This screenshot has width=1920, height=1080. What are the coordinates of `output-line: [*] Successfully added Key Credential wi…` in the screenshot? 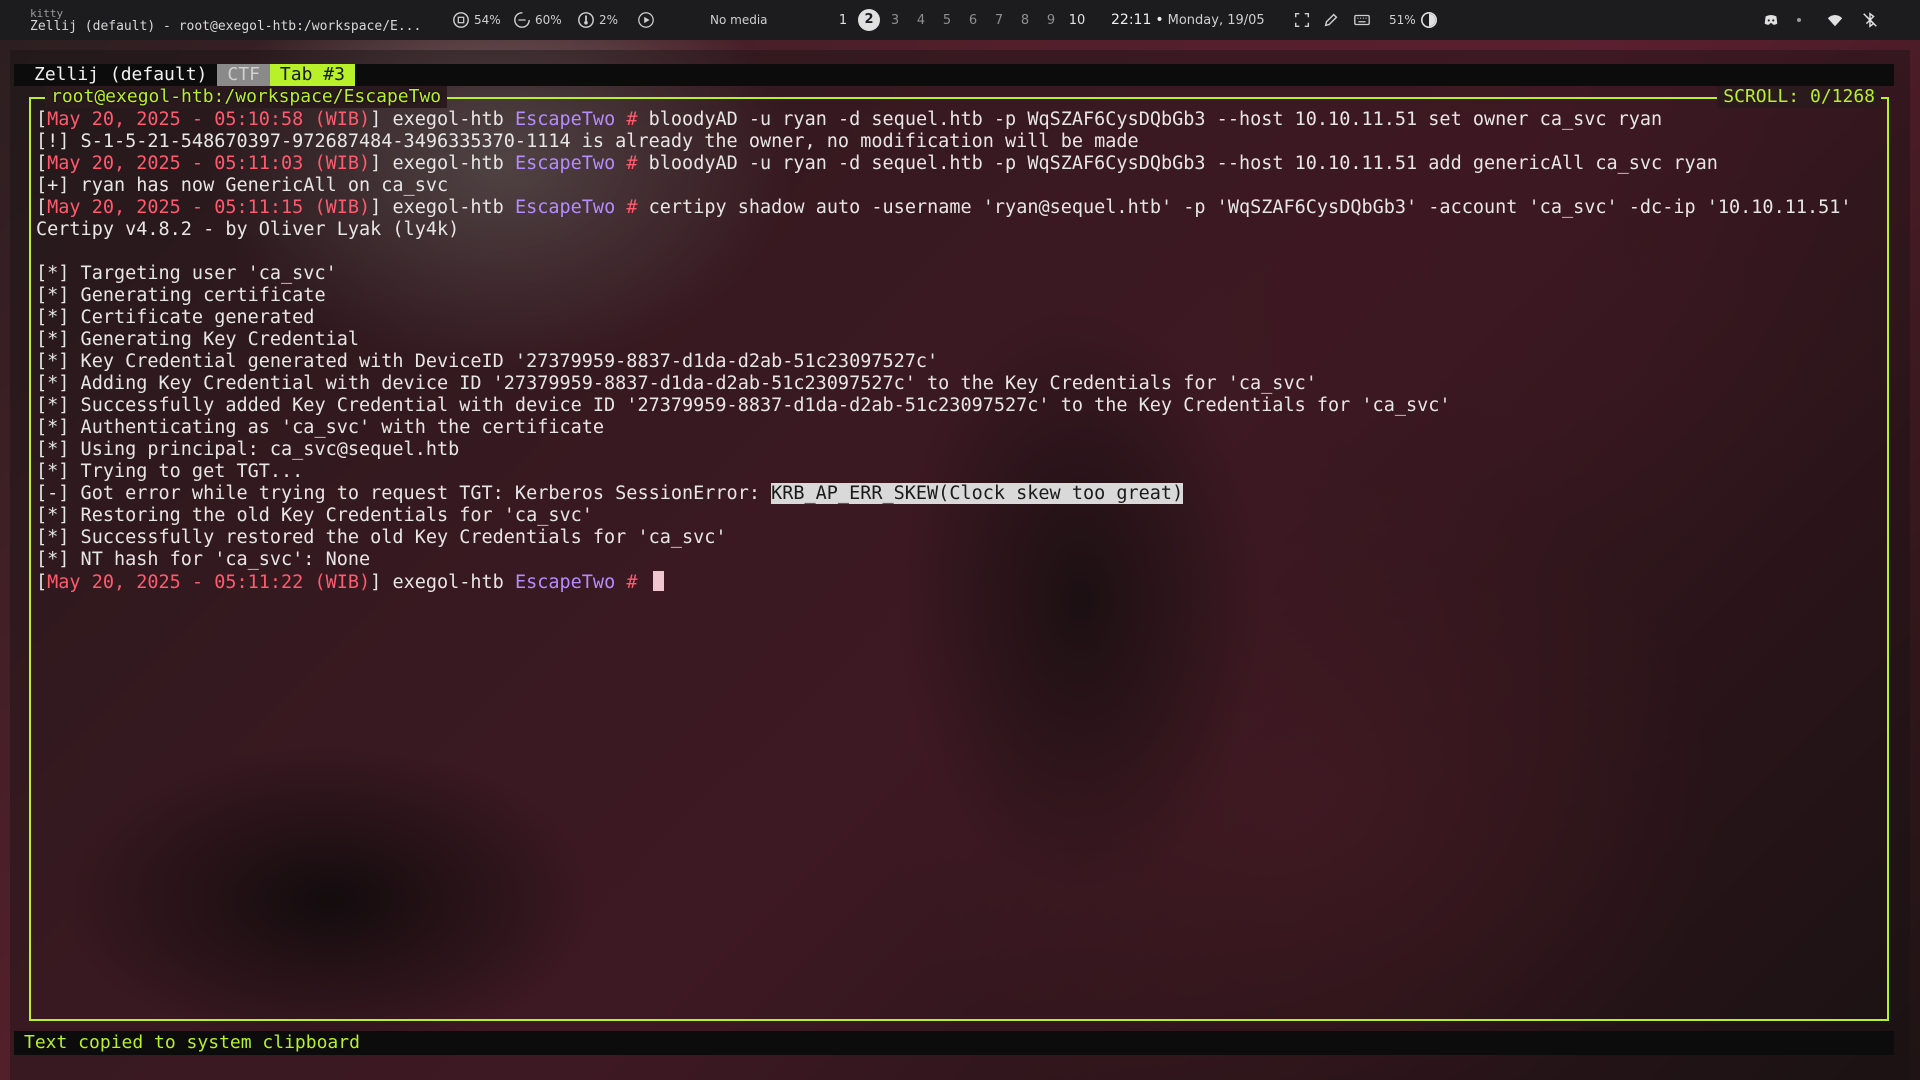 It's located at (956, 406).